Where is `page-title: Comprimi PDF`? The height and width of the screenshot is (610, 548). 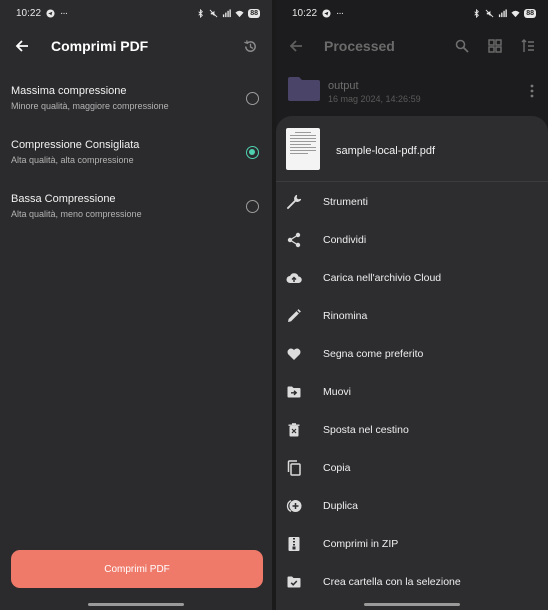 page-title: Comprimi PDF is located at coordinates (100, 46).